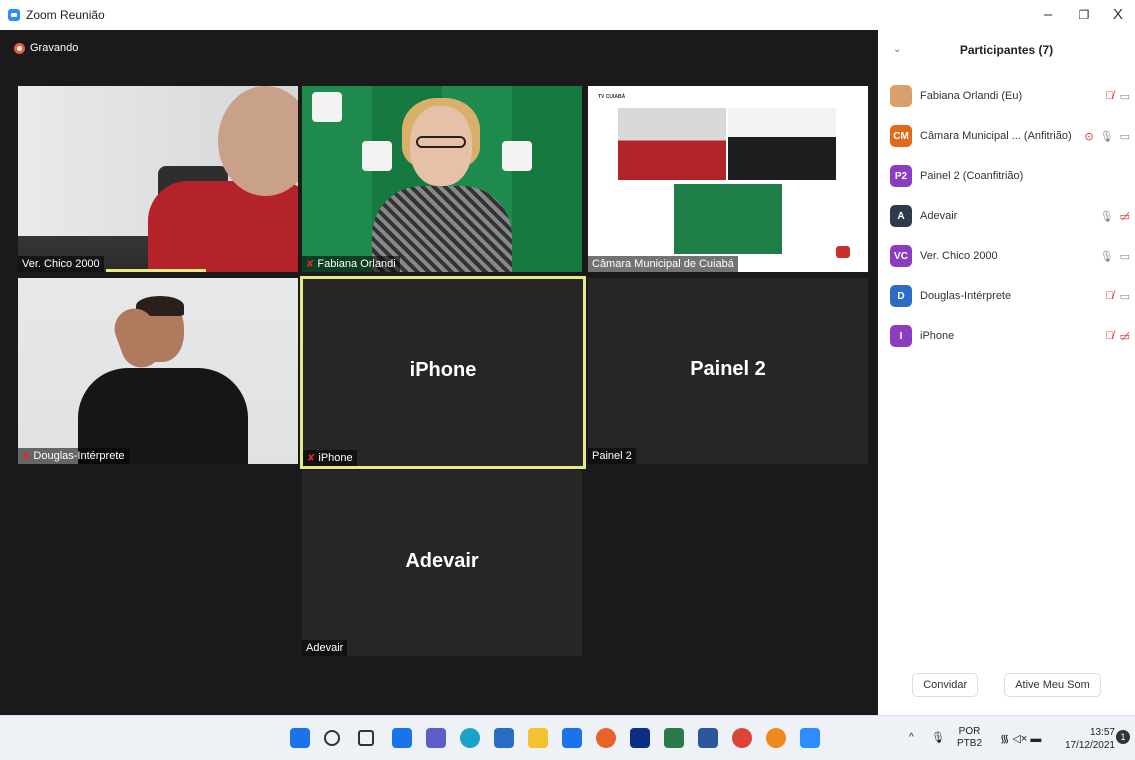  I want to click on tv-channel-logo: TV CUIABÁ, so click(612, 97).